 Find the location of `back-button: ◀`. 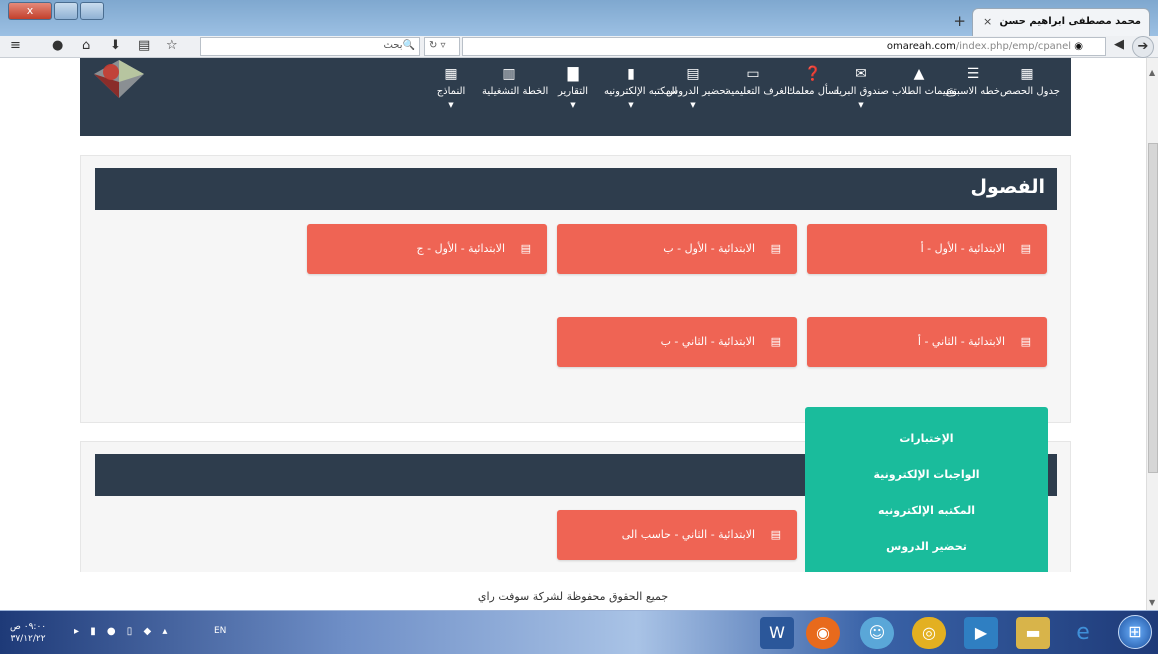

back-button: ◀ is located at coordinates (1119, 46).